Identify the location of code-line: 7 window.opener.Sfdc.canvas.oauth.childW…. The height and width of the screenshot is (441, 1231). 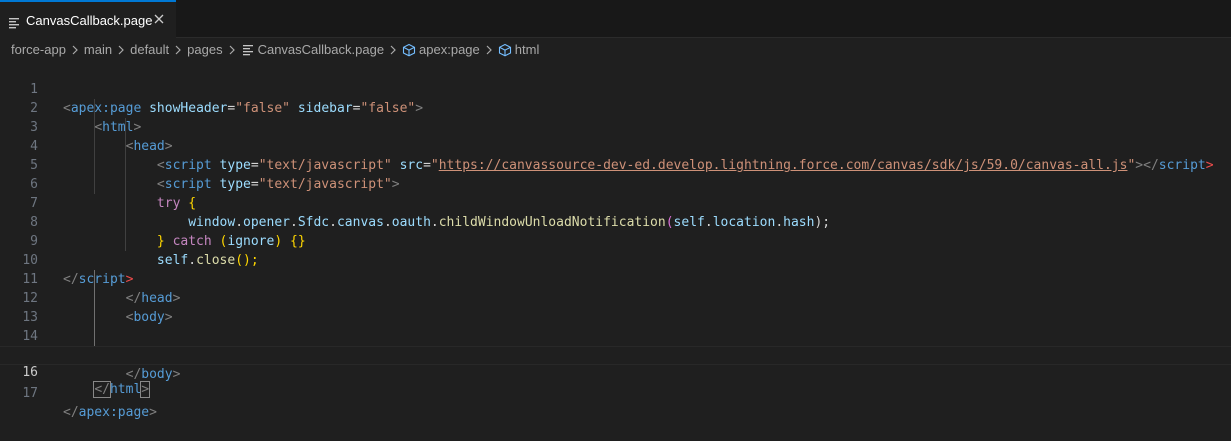
(615, 202).